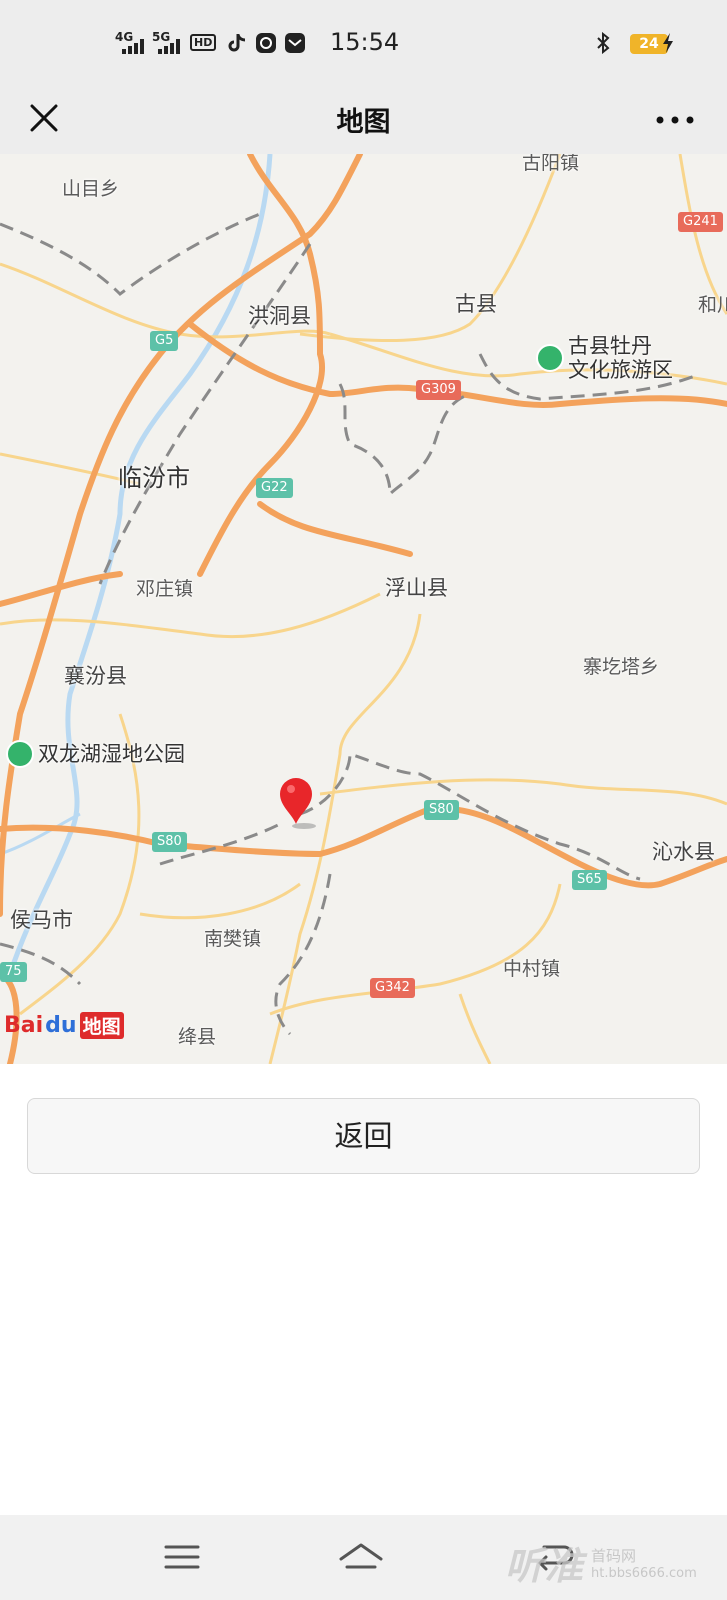  I want to click on back-button: 返回, so click(363, 1136).